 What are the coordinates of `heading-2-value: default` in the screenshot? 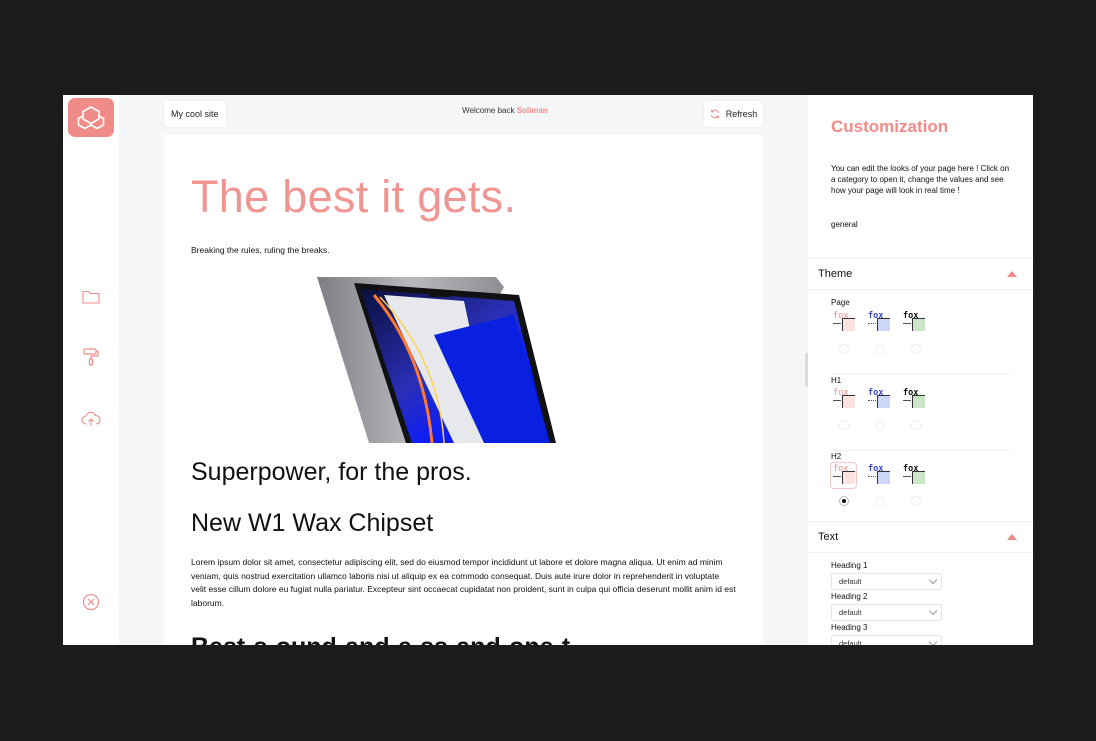 It's located at (850, 612).